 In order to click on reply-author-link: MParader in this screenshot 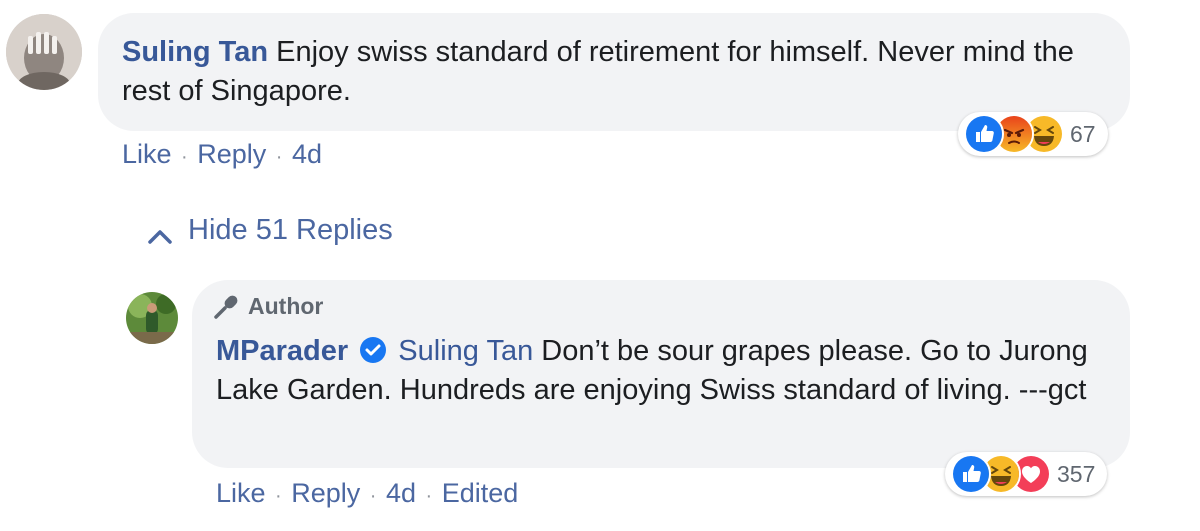, I will do `click(282, 351)`.